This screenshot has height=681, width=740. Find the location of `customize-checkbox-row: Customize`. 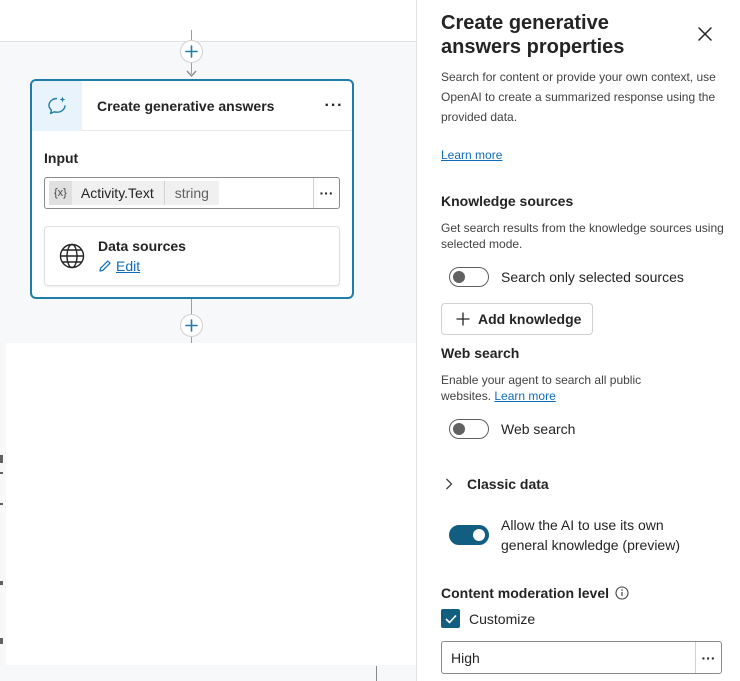

customize-checkbox-row: Customize is located at coordinates (488, 618).